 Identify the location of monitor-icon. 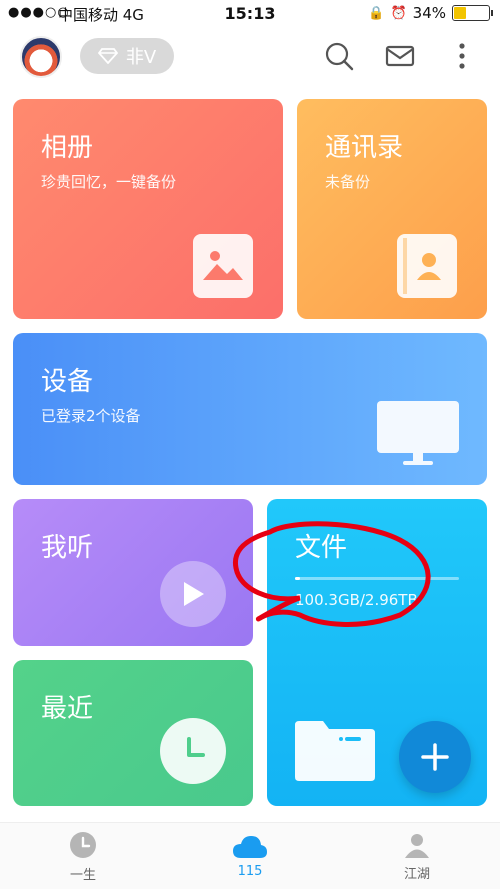
(418, 433).